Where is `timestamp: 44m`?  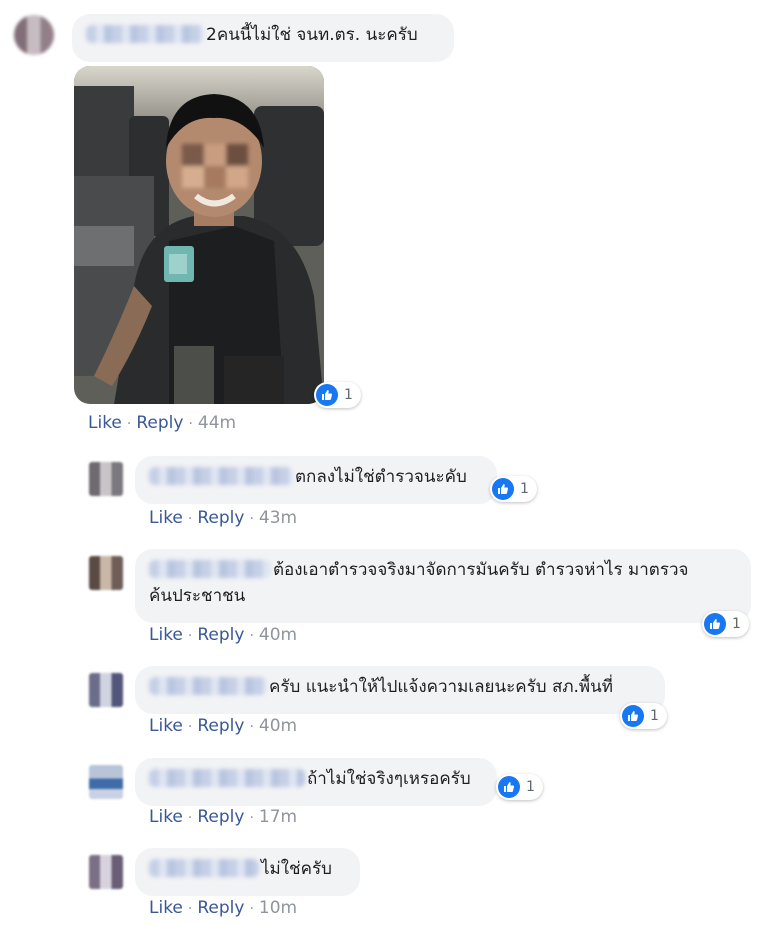 timestamp: 44m is located at coordinates (217, 423).